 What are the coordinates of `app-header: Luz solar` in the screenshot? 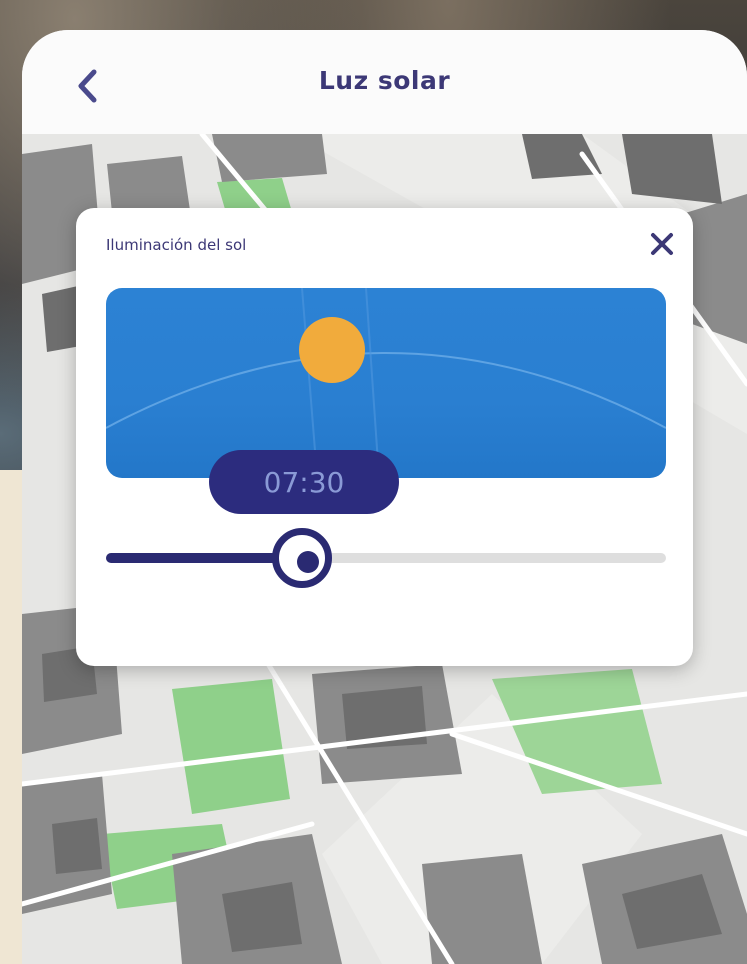 It's located at (384, 82).